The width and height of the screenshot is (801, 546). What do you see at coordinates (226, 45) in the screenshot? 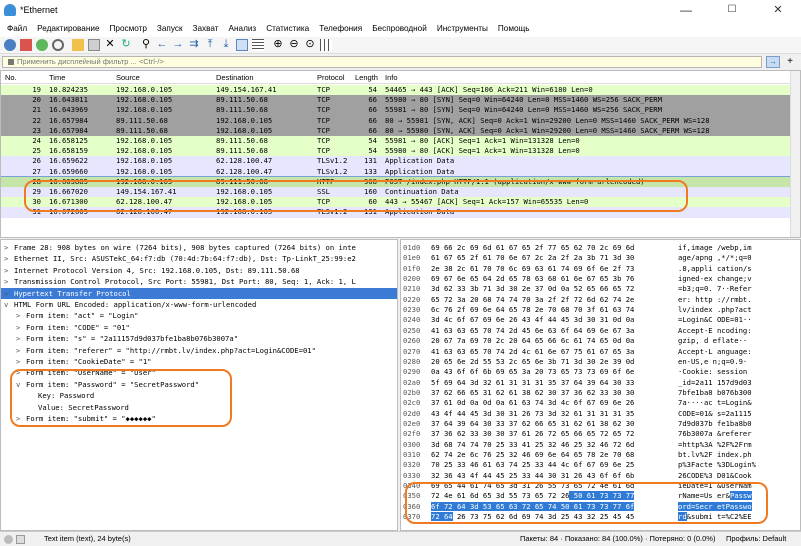
I see `last-packet-icon: ⤓` at bounding box center [226, 45].